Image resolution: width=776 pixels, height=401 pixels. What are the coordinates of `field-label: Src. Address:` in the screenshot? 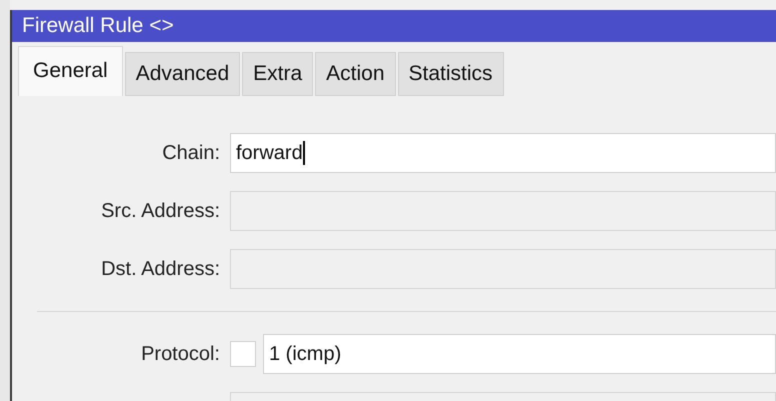 It's located at (160, 211).